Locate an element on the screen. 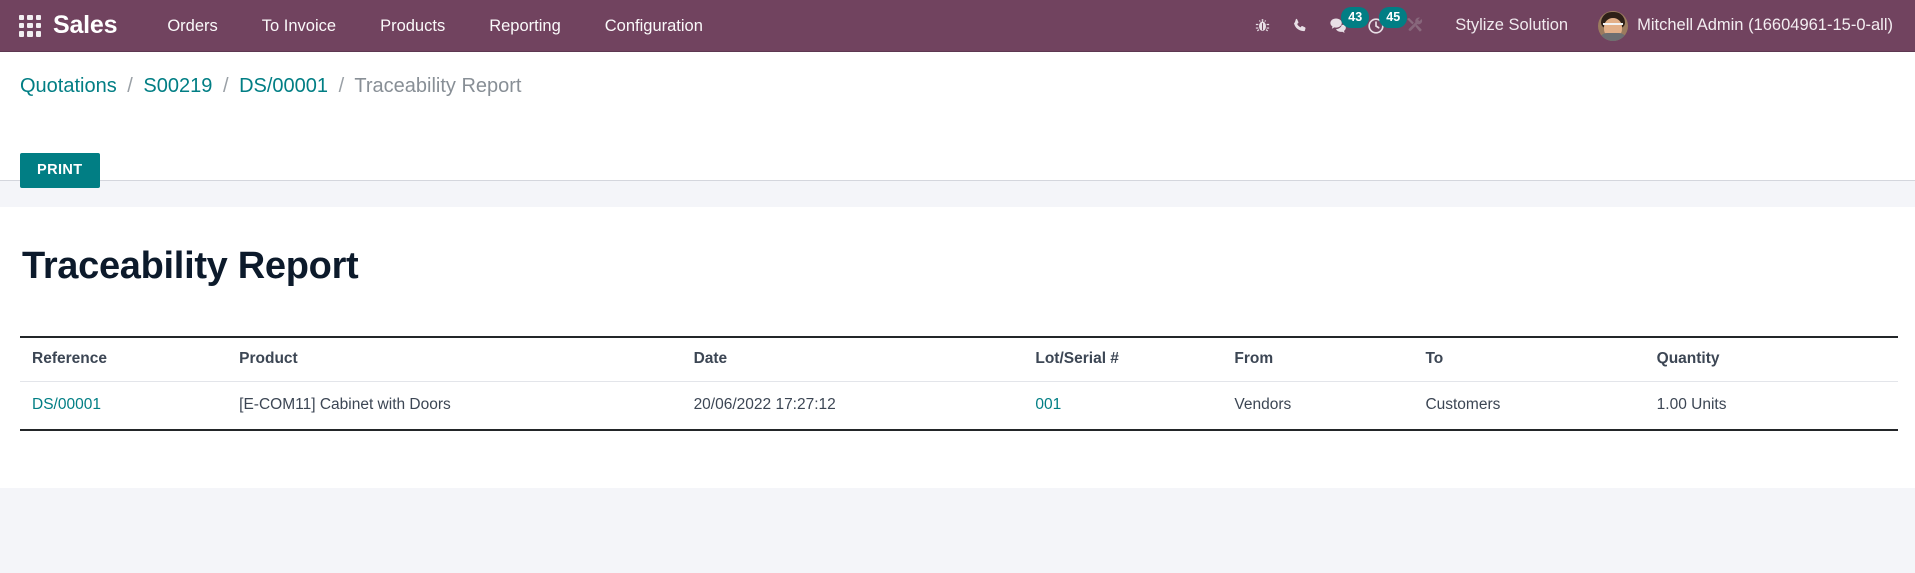 The image size is (1915, 573). cell-lot-serial: 001 is located at coordinates (1135, 406).